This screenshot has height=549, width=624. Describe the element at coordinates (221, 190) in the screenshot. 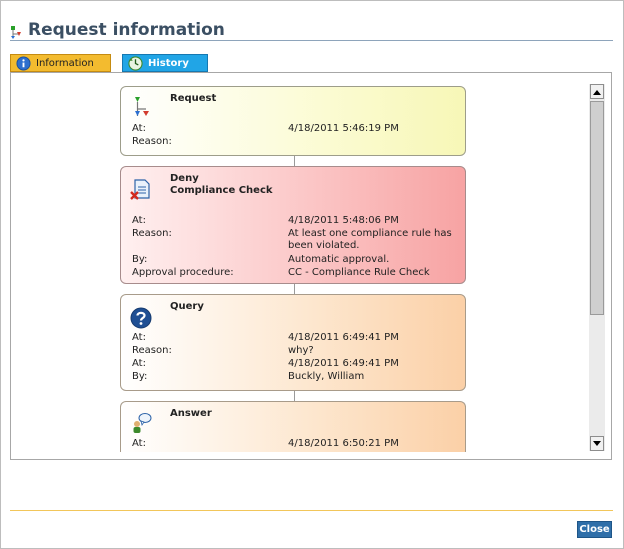

I see `deny-title-line2: Compliance Check` at that location.